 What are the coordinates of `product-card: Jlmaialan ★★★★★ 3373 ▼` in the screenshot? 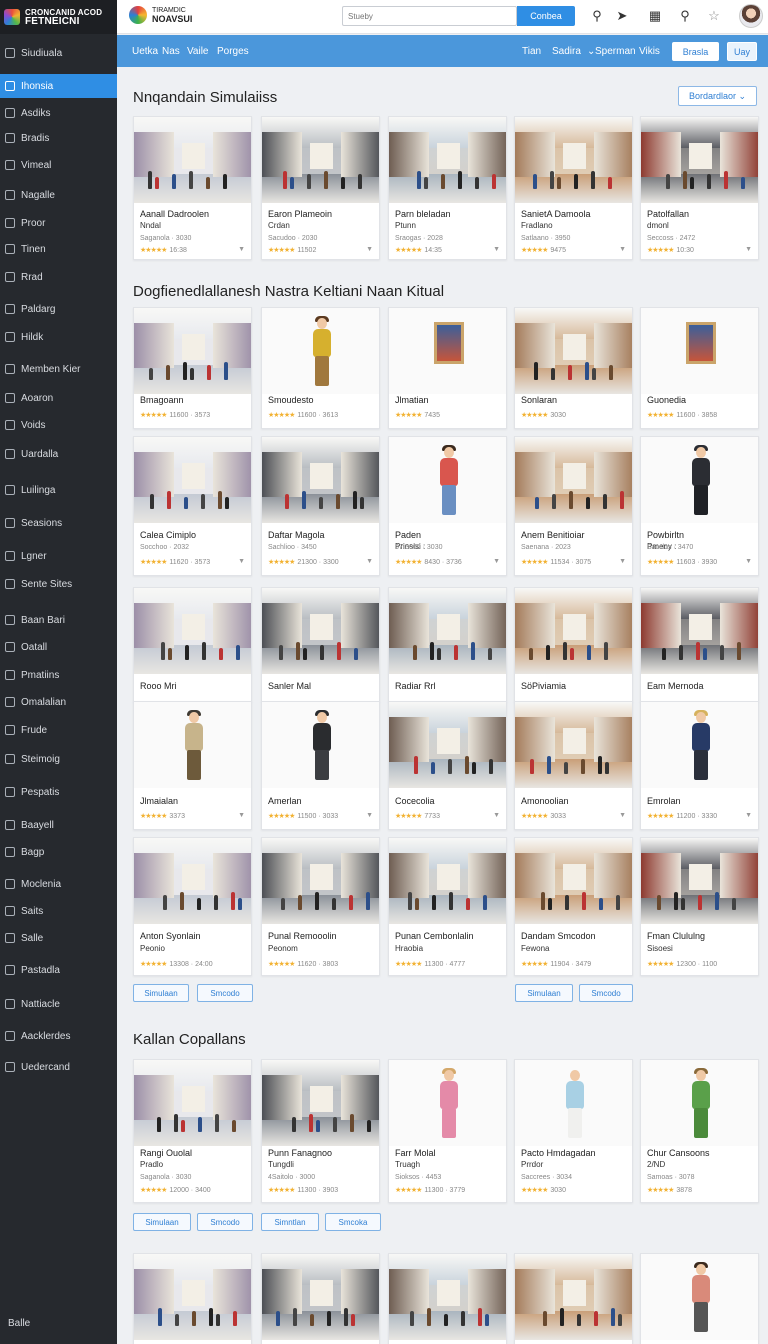 It's located at (192, 765).